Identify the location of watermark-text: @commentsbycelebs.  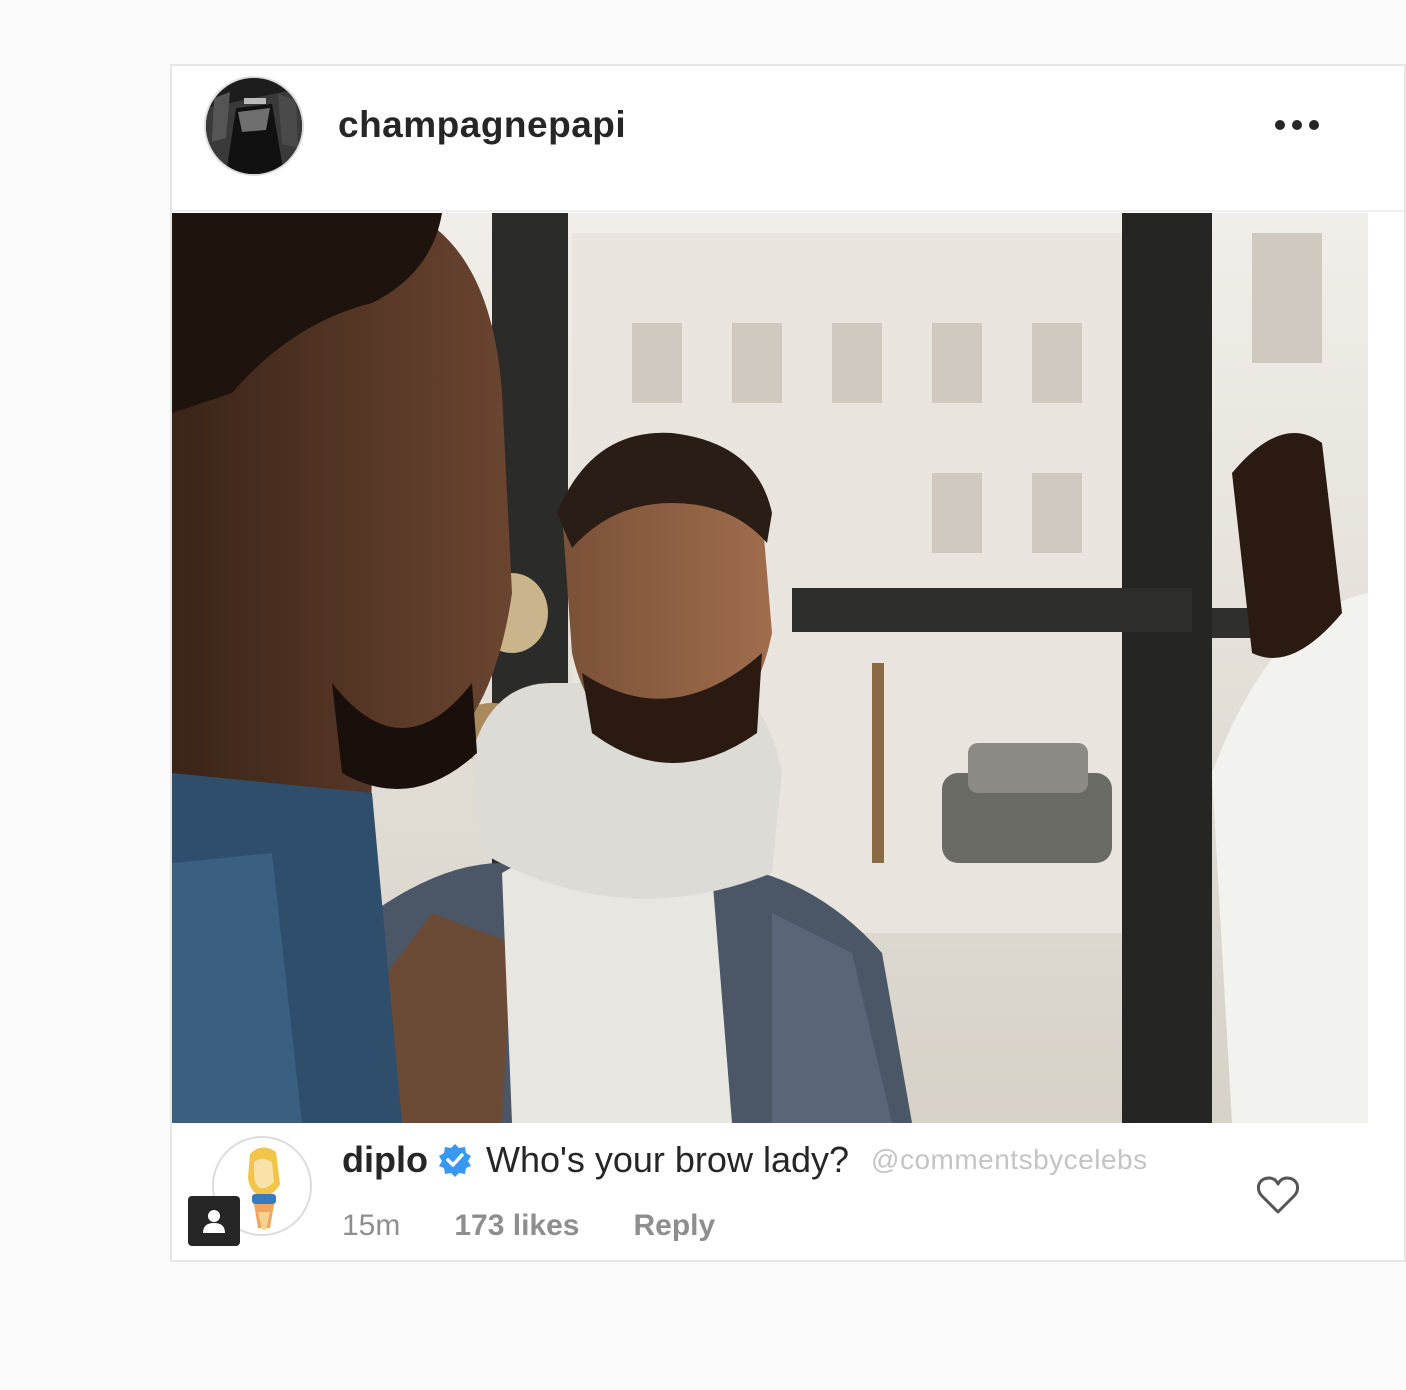
(1009, 1159).